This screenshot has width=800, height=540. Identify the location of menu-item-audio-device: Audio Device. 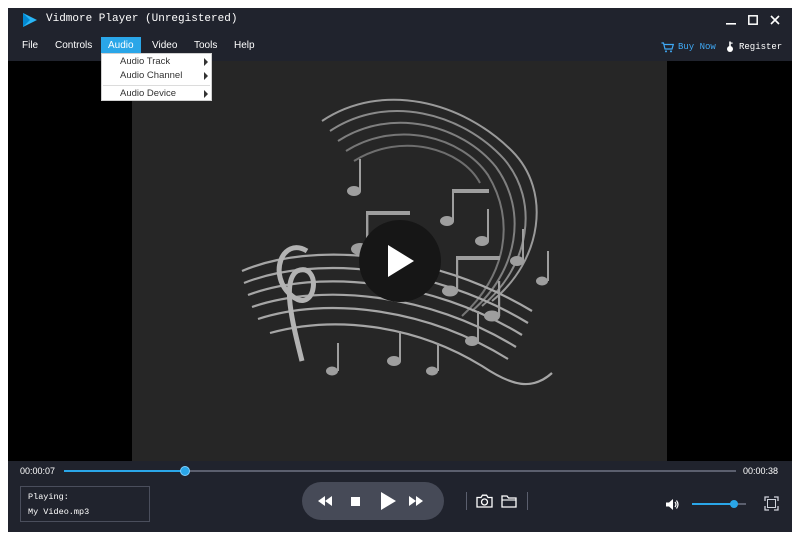
(156, 94).